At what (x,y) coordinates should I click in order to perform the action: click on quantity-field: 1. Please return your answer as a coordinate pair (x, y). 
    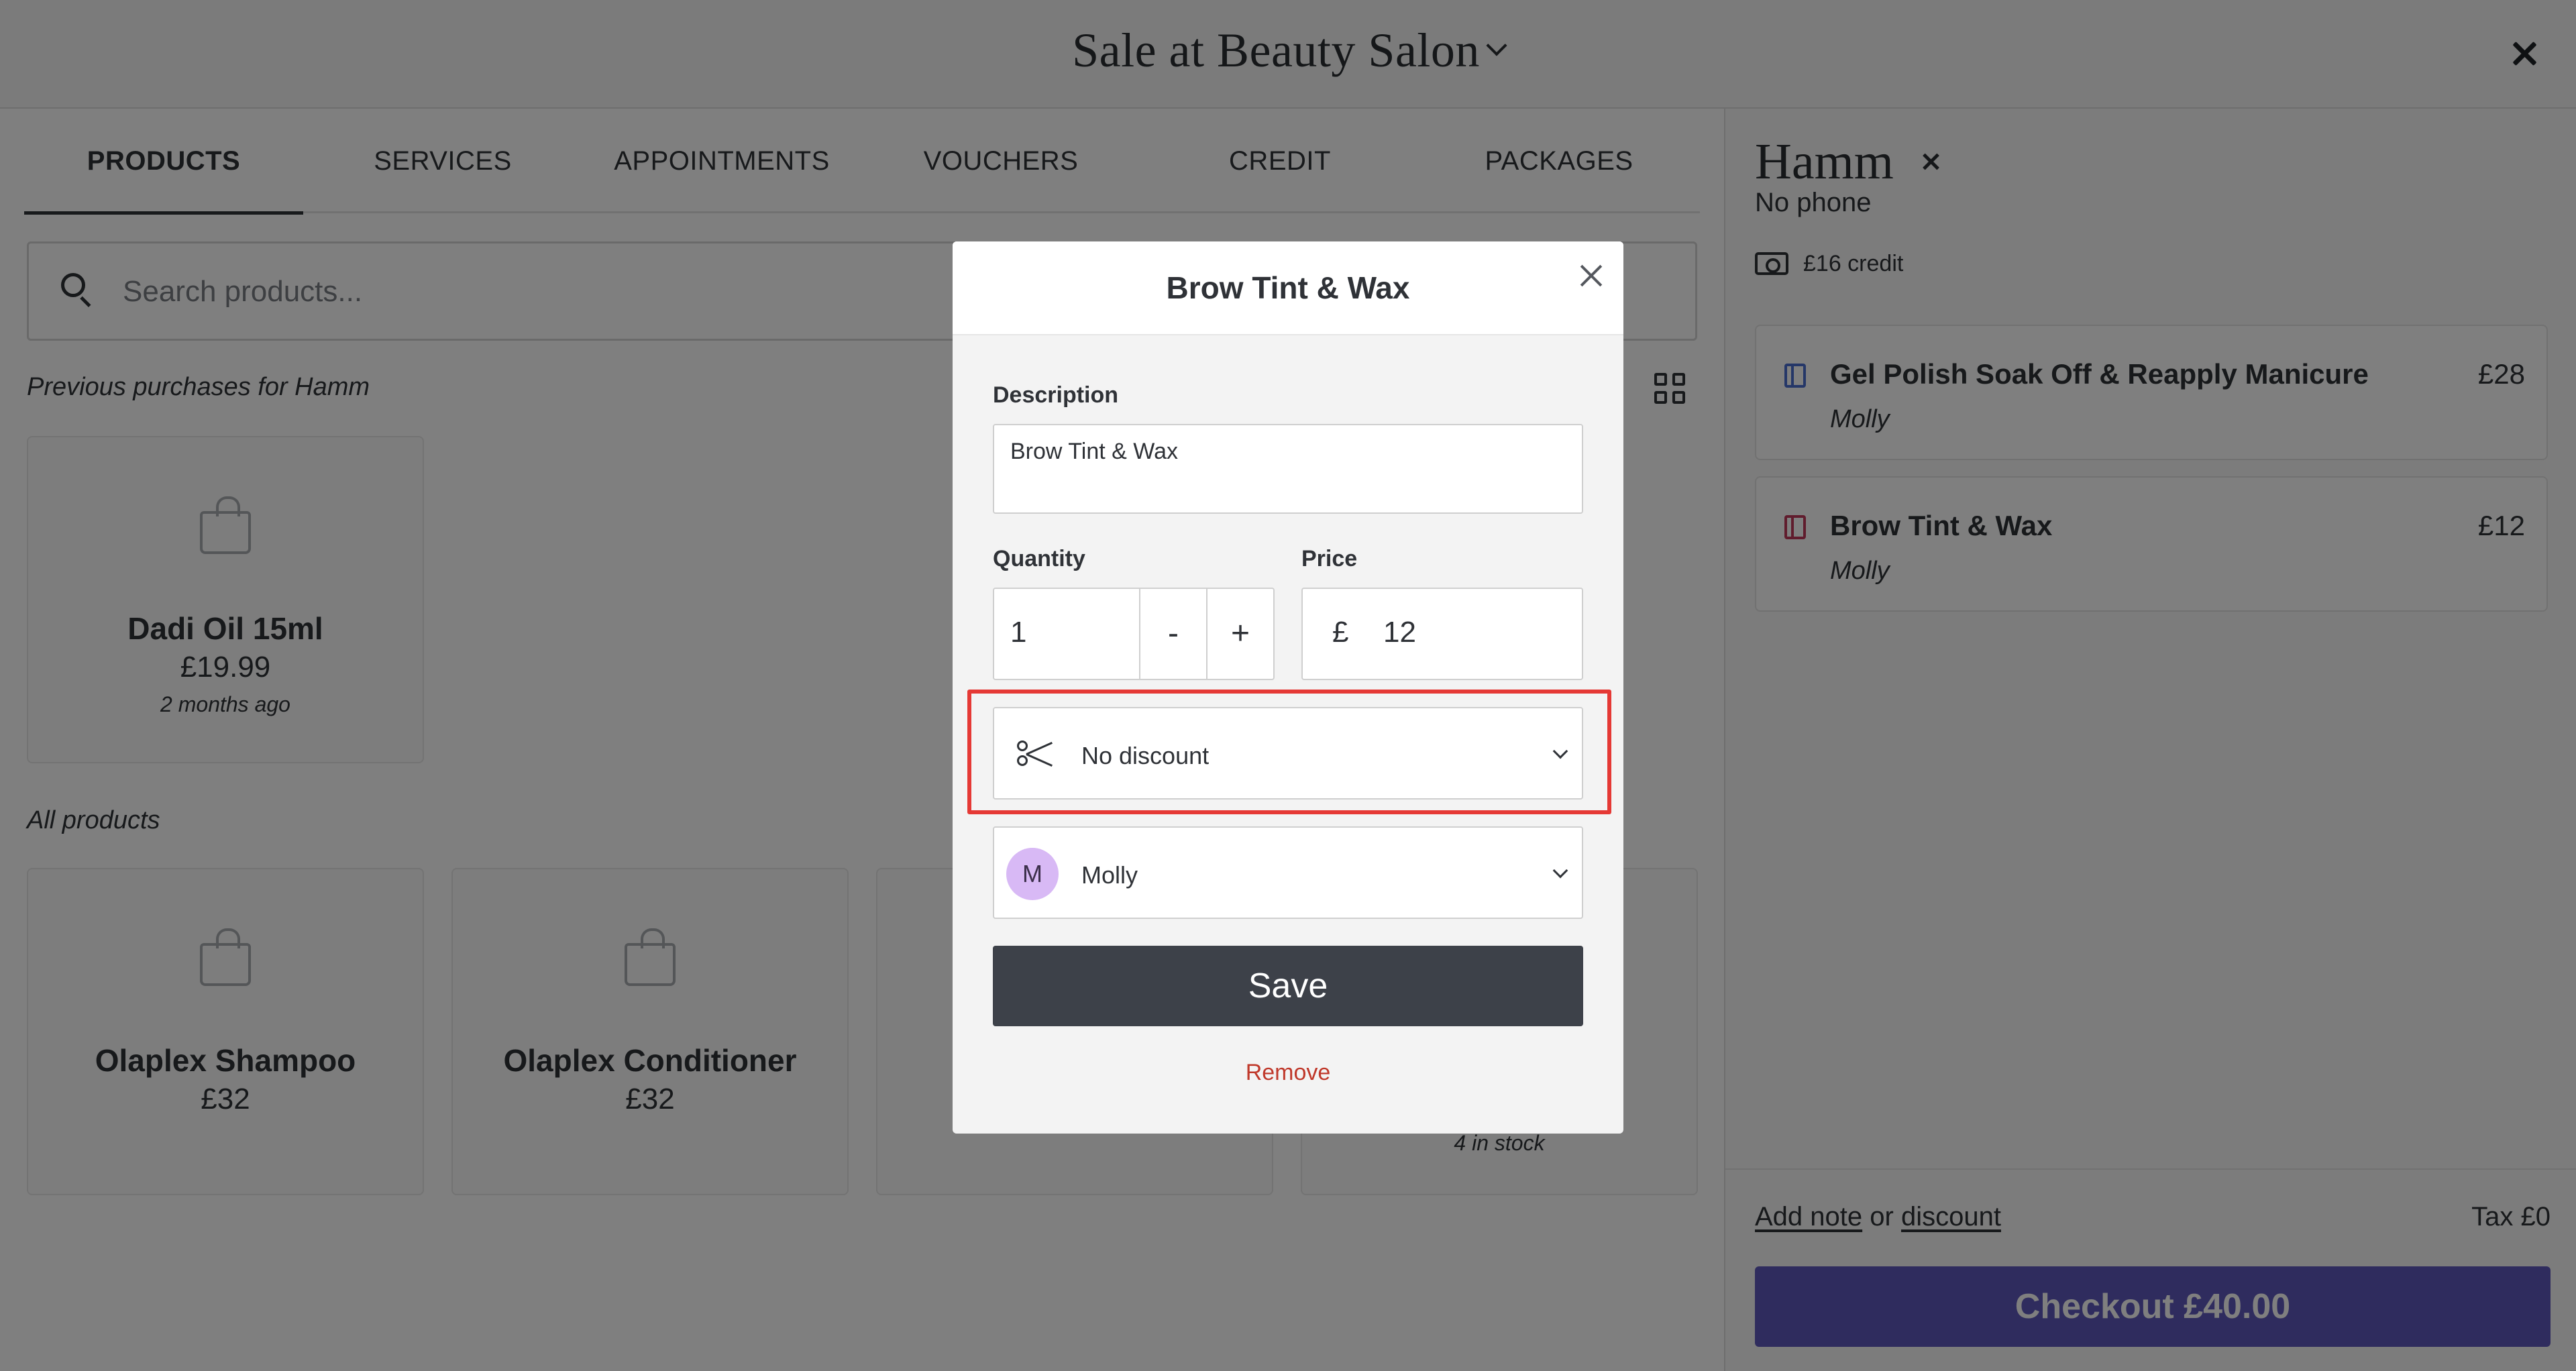
    Looking at the image, I should click on (1018, 632).